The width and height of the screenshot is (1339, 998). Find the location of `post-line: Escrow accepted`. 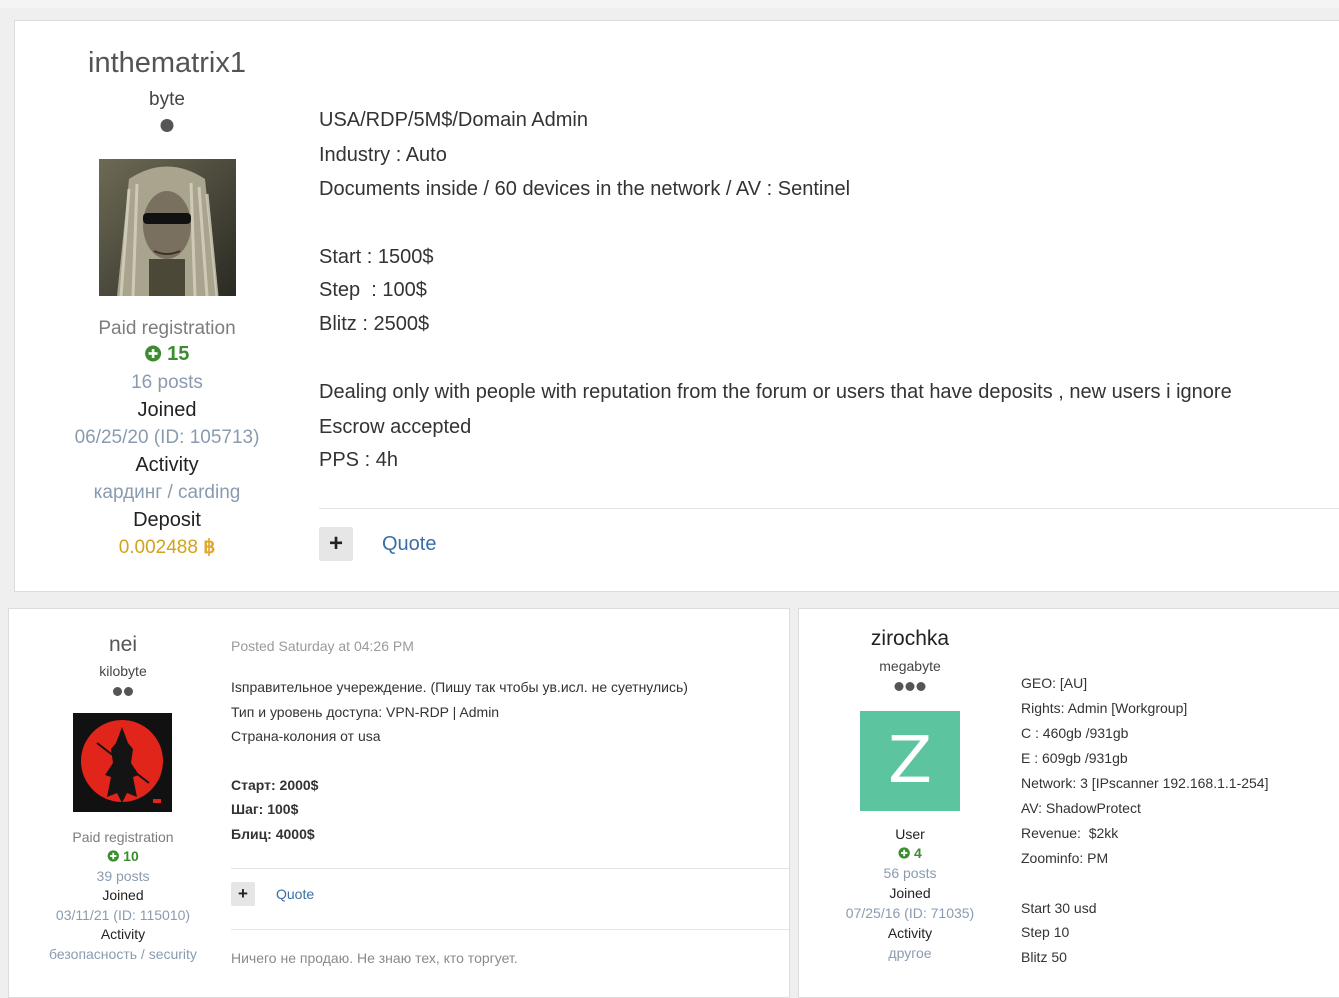

post-line: Escrow accepted is located at coordinates (395, 427).